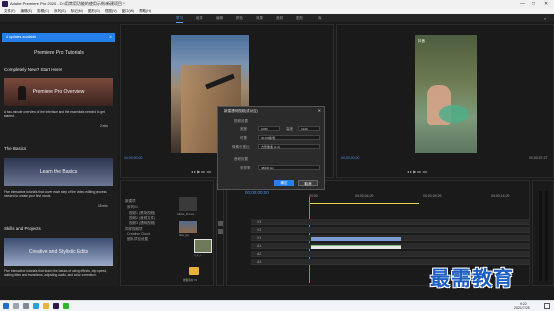 This screenshot has width=554, height=311. Describe the element at coordinates (259, 230) in the screenshot. I see `track-label: V2` at that location.